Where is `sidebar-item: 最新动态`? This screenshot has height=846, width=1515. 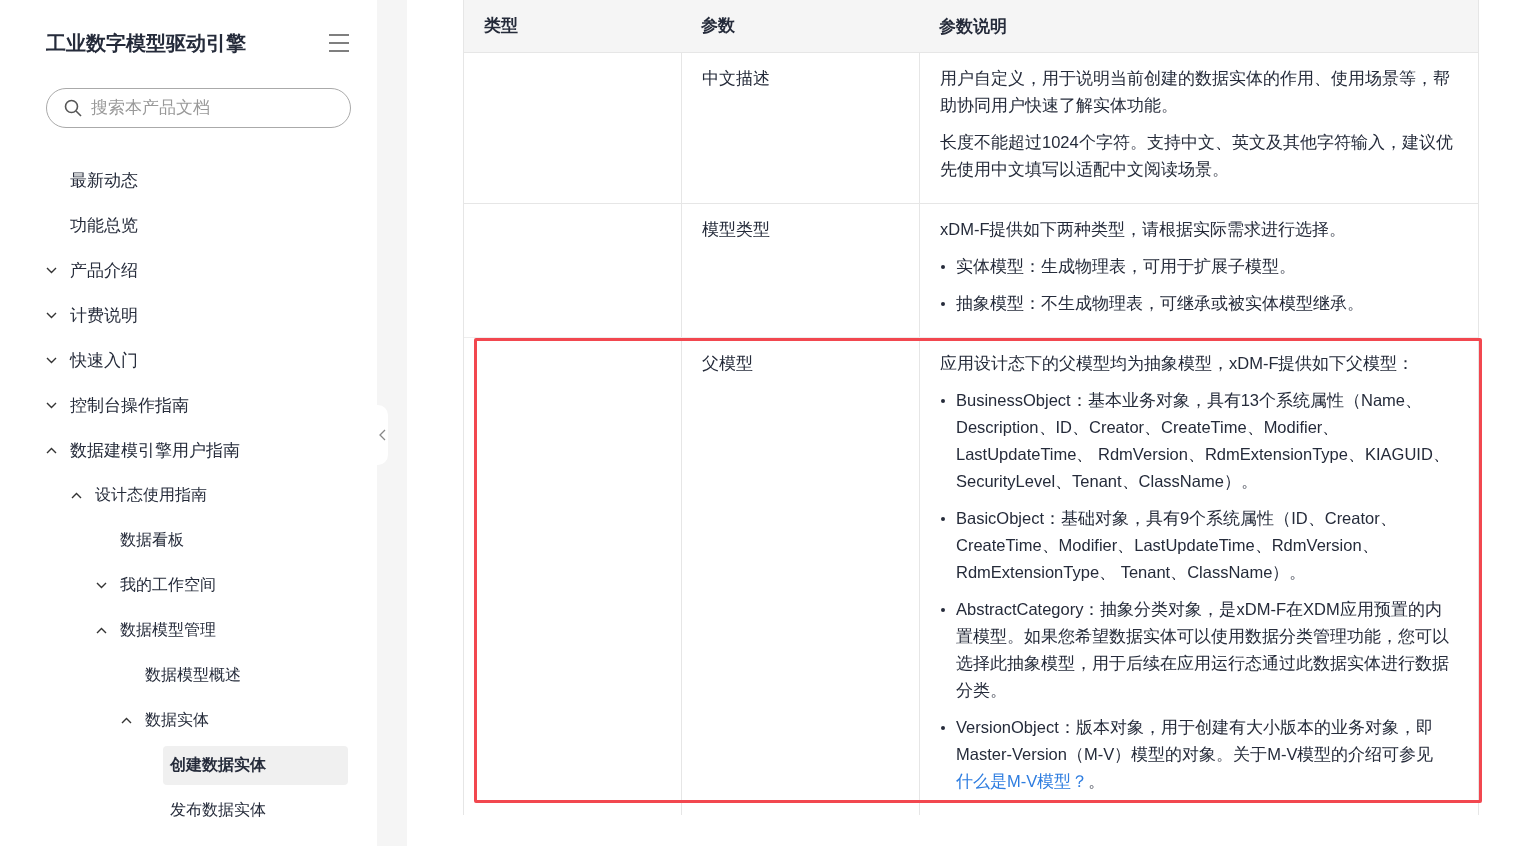
sidebar-item: 最新动态 is located at coordinates (107, 180).